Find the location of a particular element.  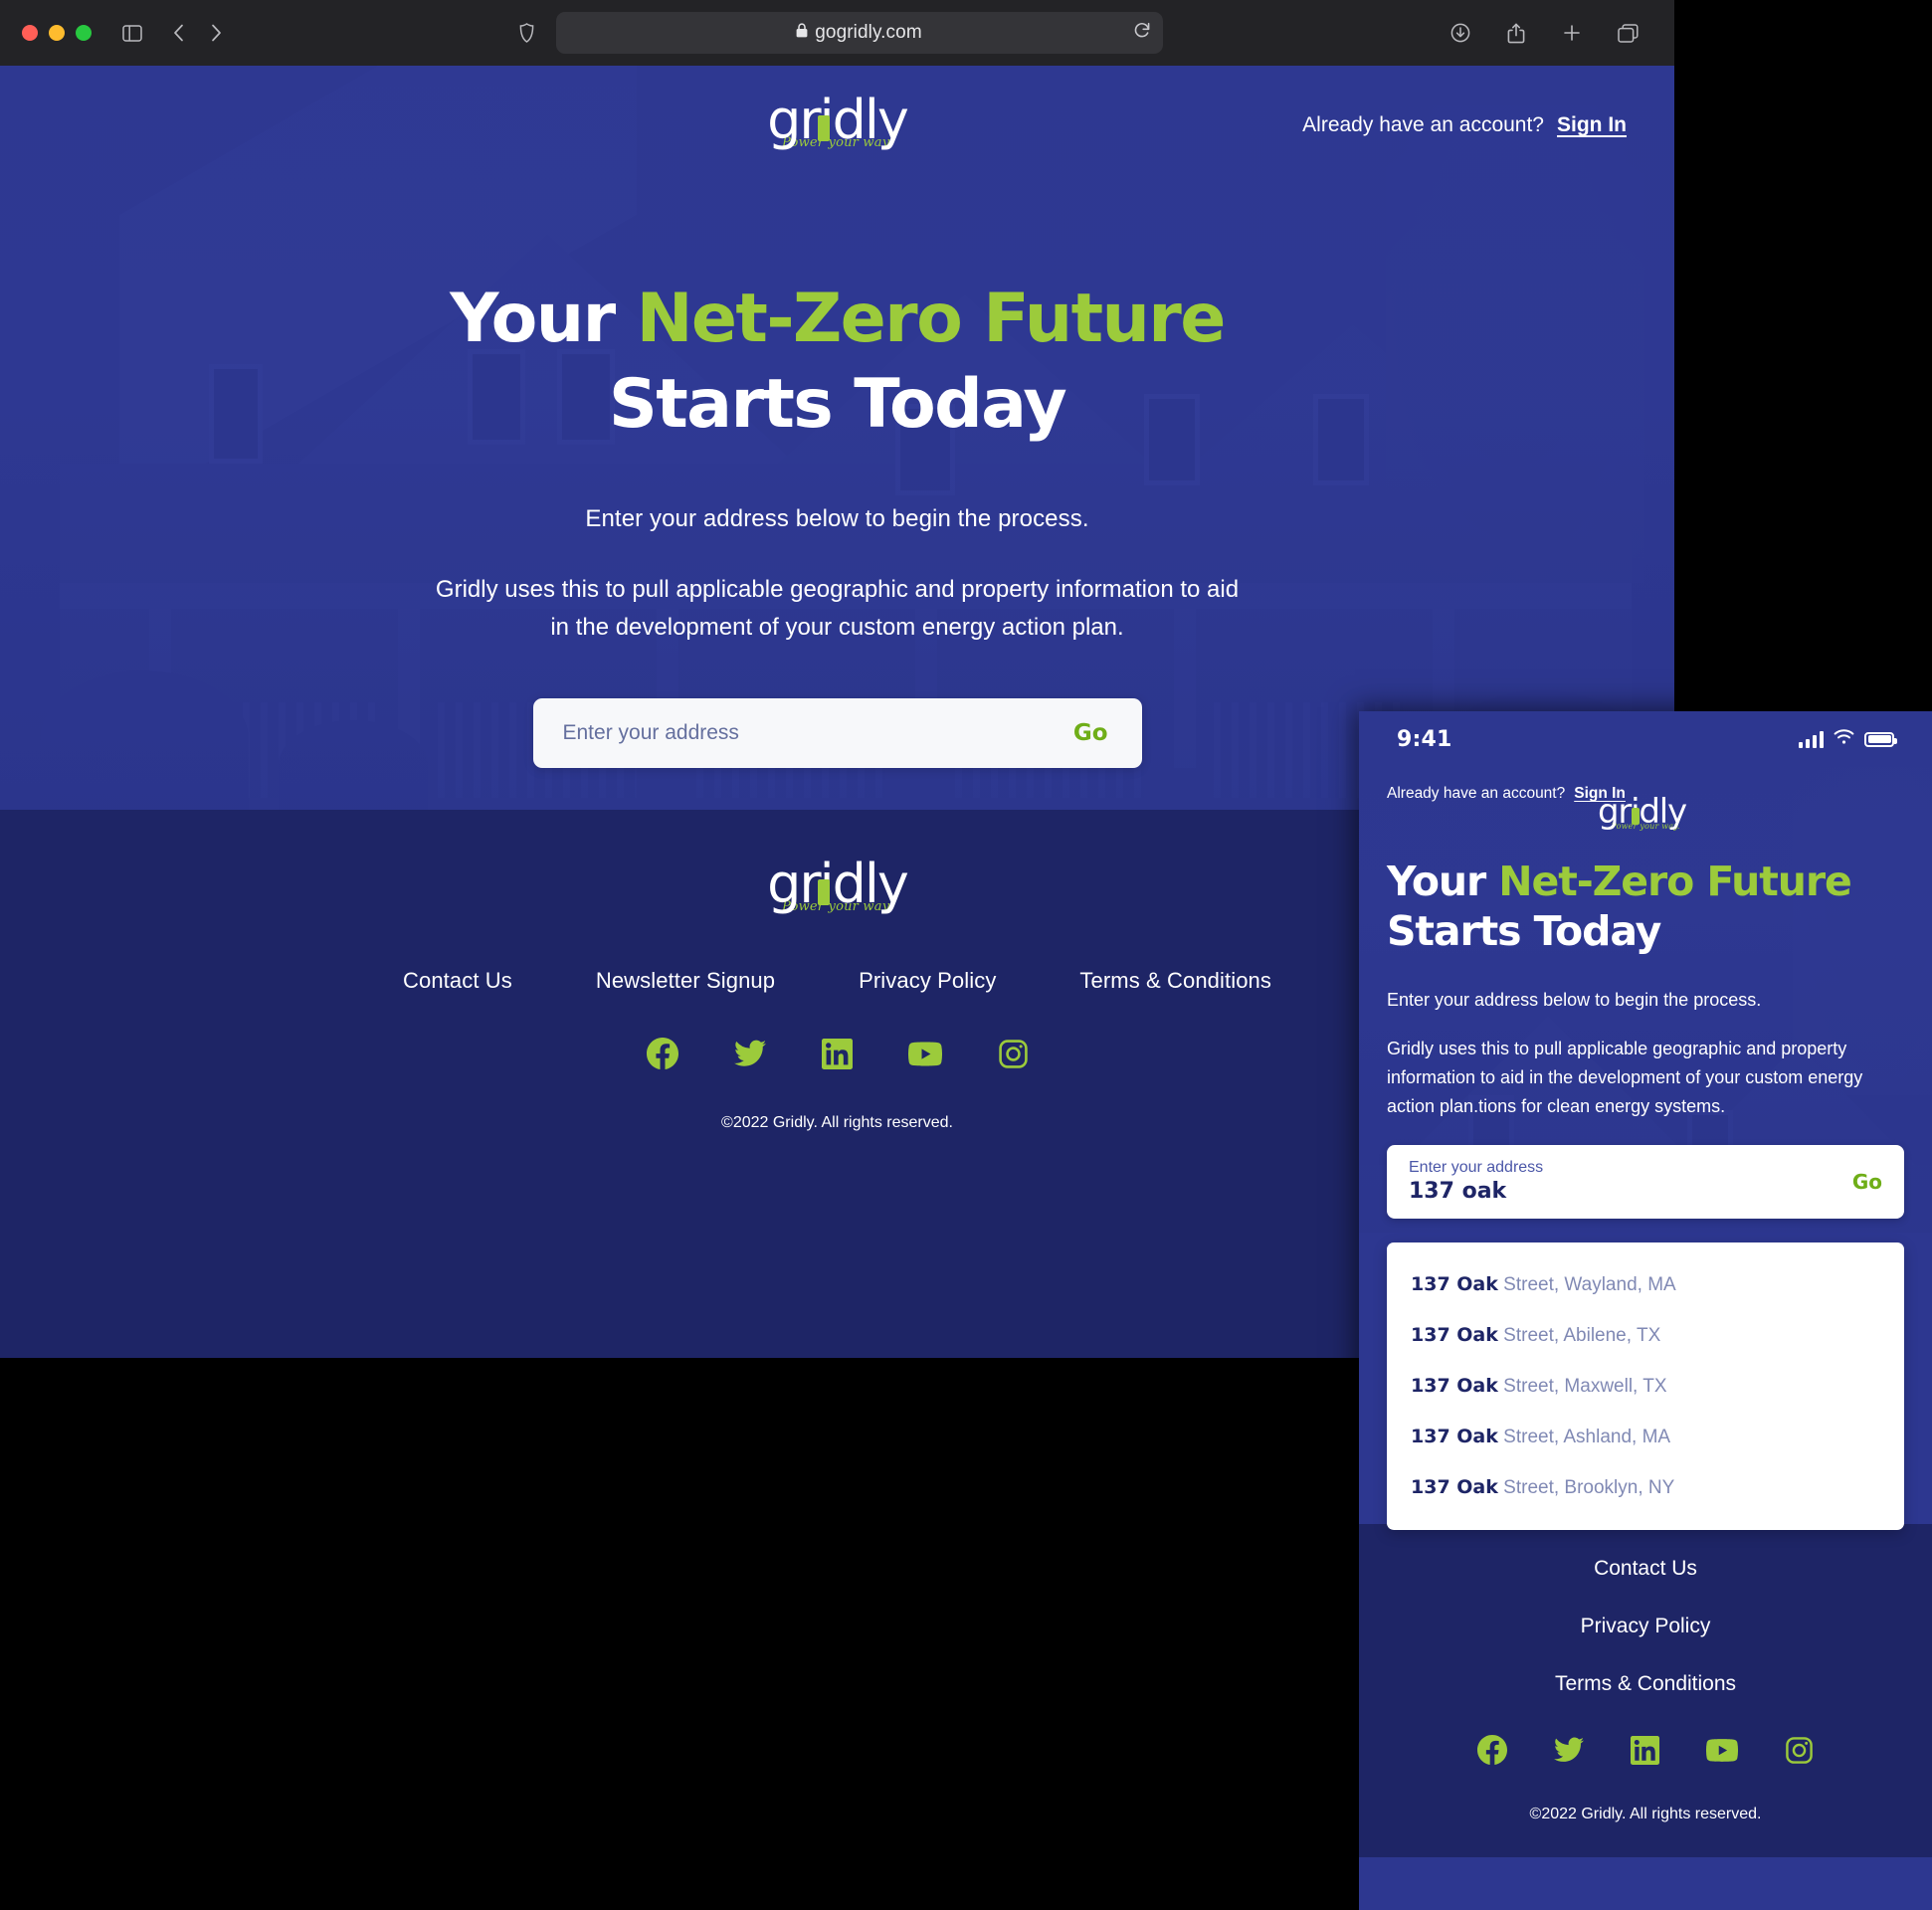

reload-icon is located at coordinates (1142, 33).